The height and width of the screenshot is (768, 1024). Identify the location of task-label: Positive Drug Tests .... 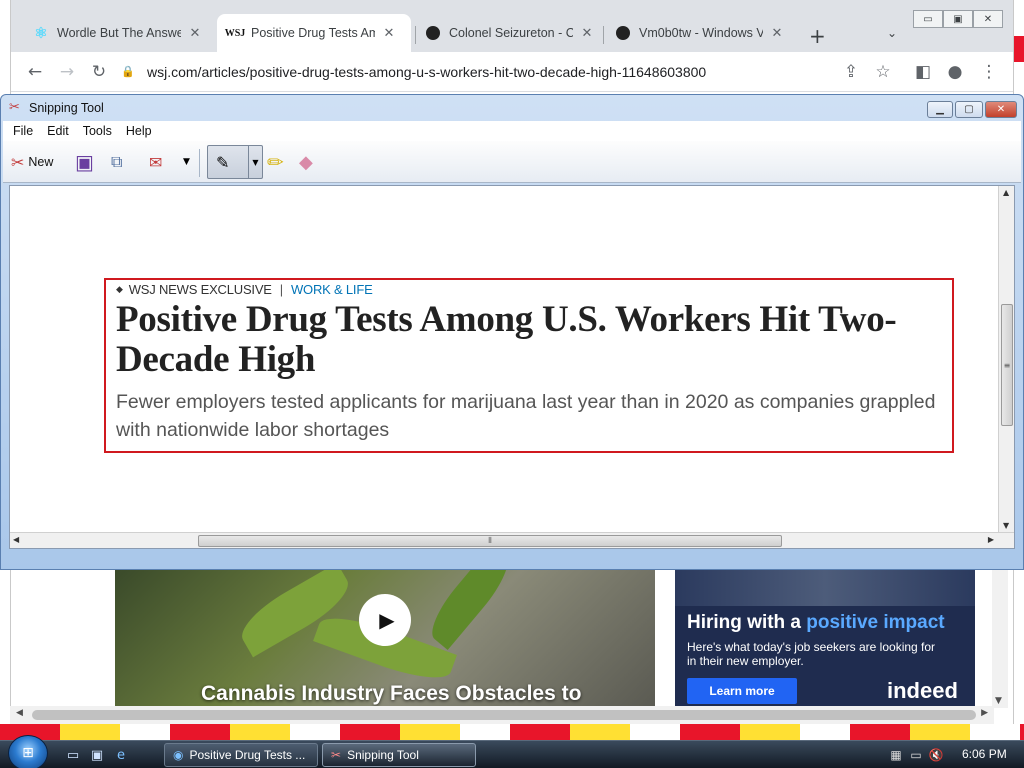
(247, 755).